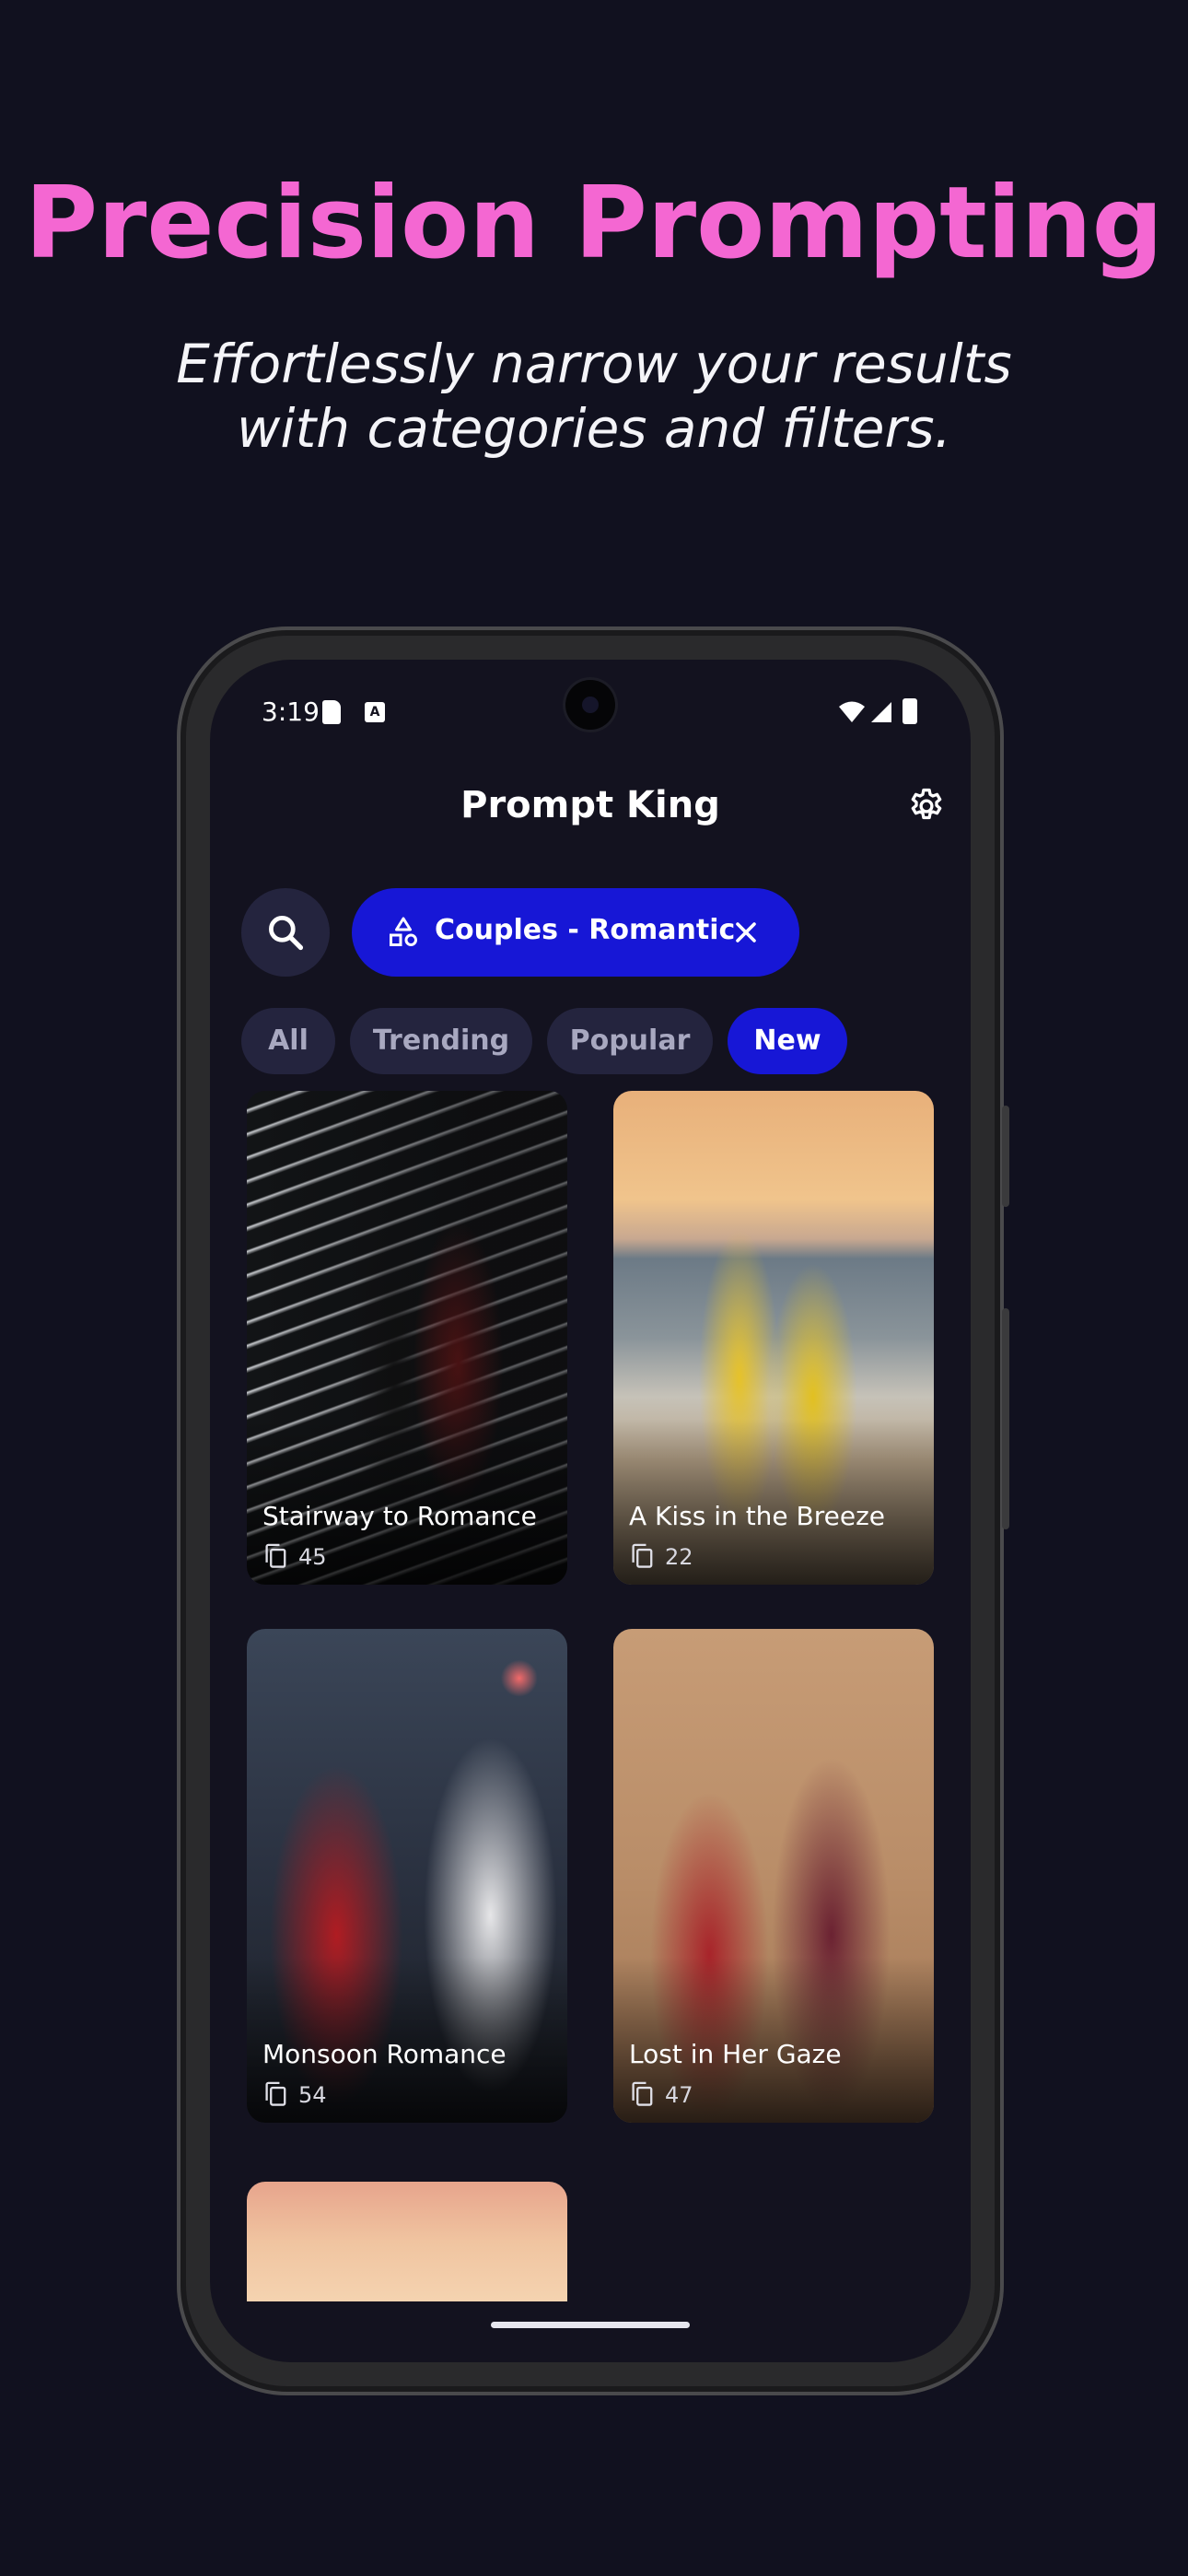 Image resolution: width=1188 pixels, height=2576 pixels. Describe the element at coordinates (375, 712) in the screenshot. I see `notification-a-icon: A` at that location.